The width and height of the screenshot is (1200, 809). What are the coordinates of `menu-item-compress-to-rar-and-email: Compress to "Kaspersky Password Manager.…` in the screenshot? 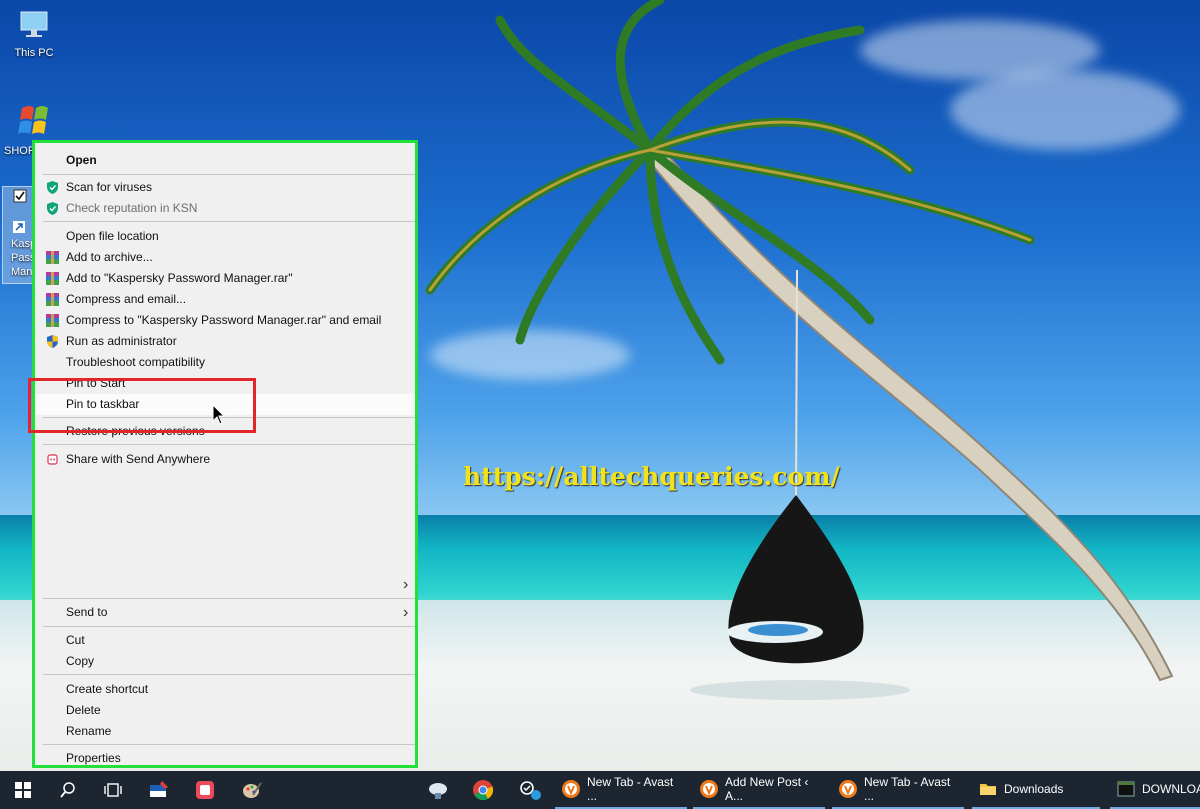 It's located at (225, 320).